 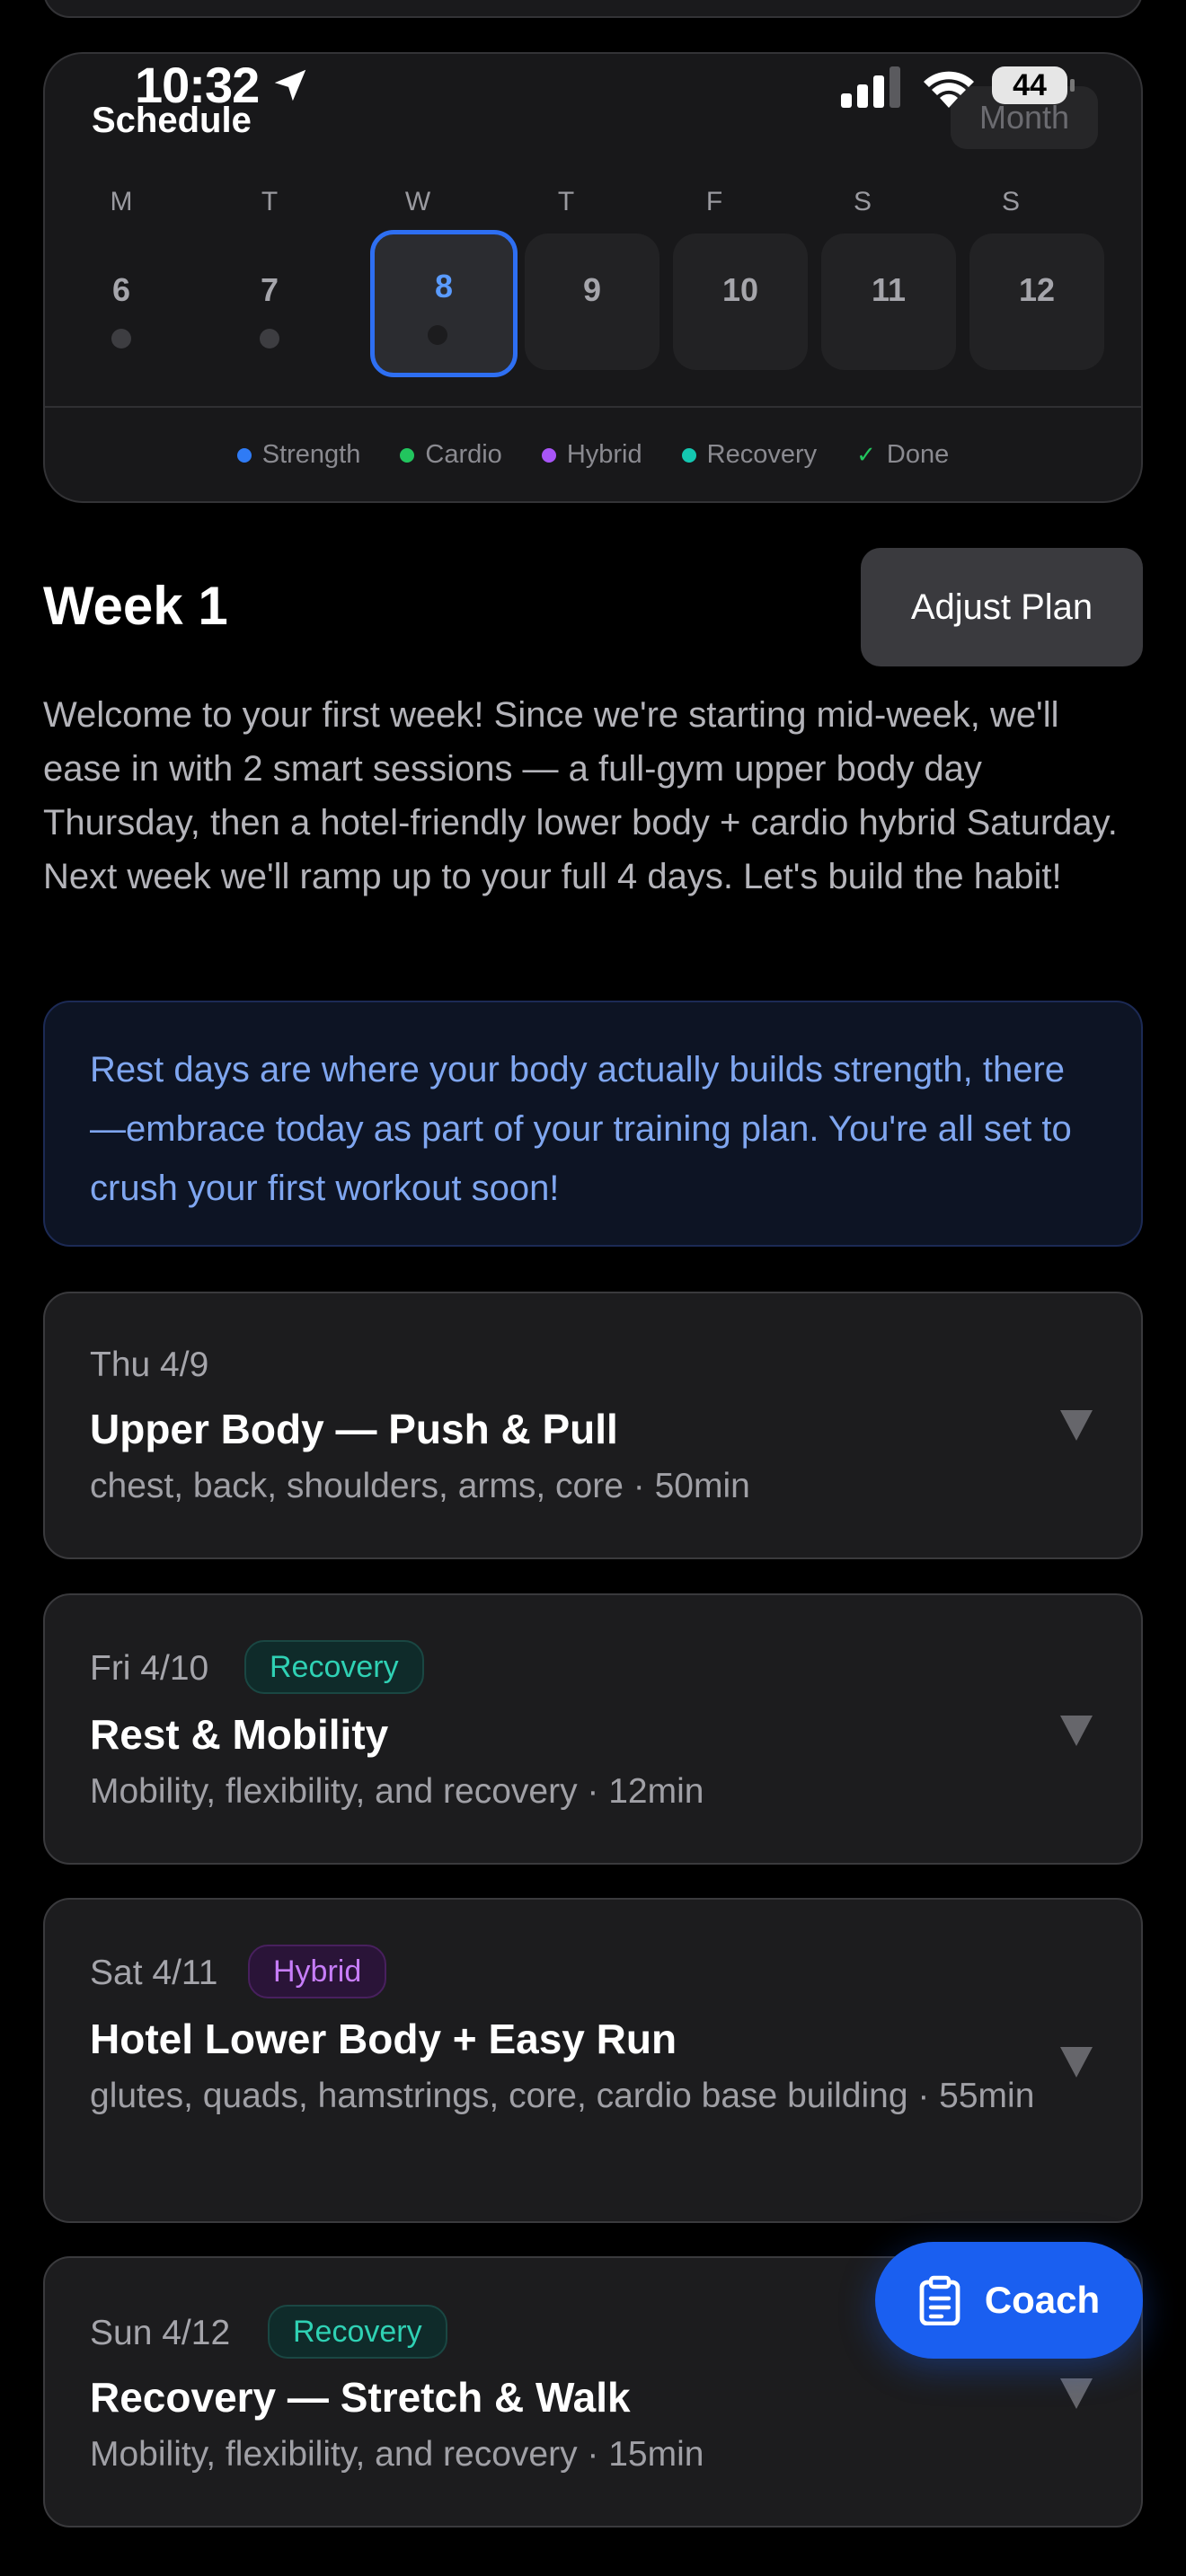 I want to click on workout-date: Sat 4/11, so click(x=154, y=1973).